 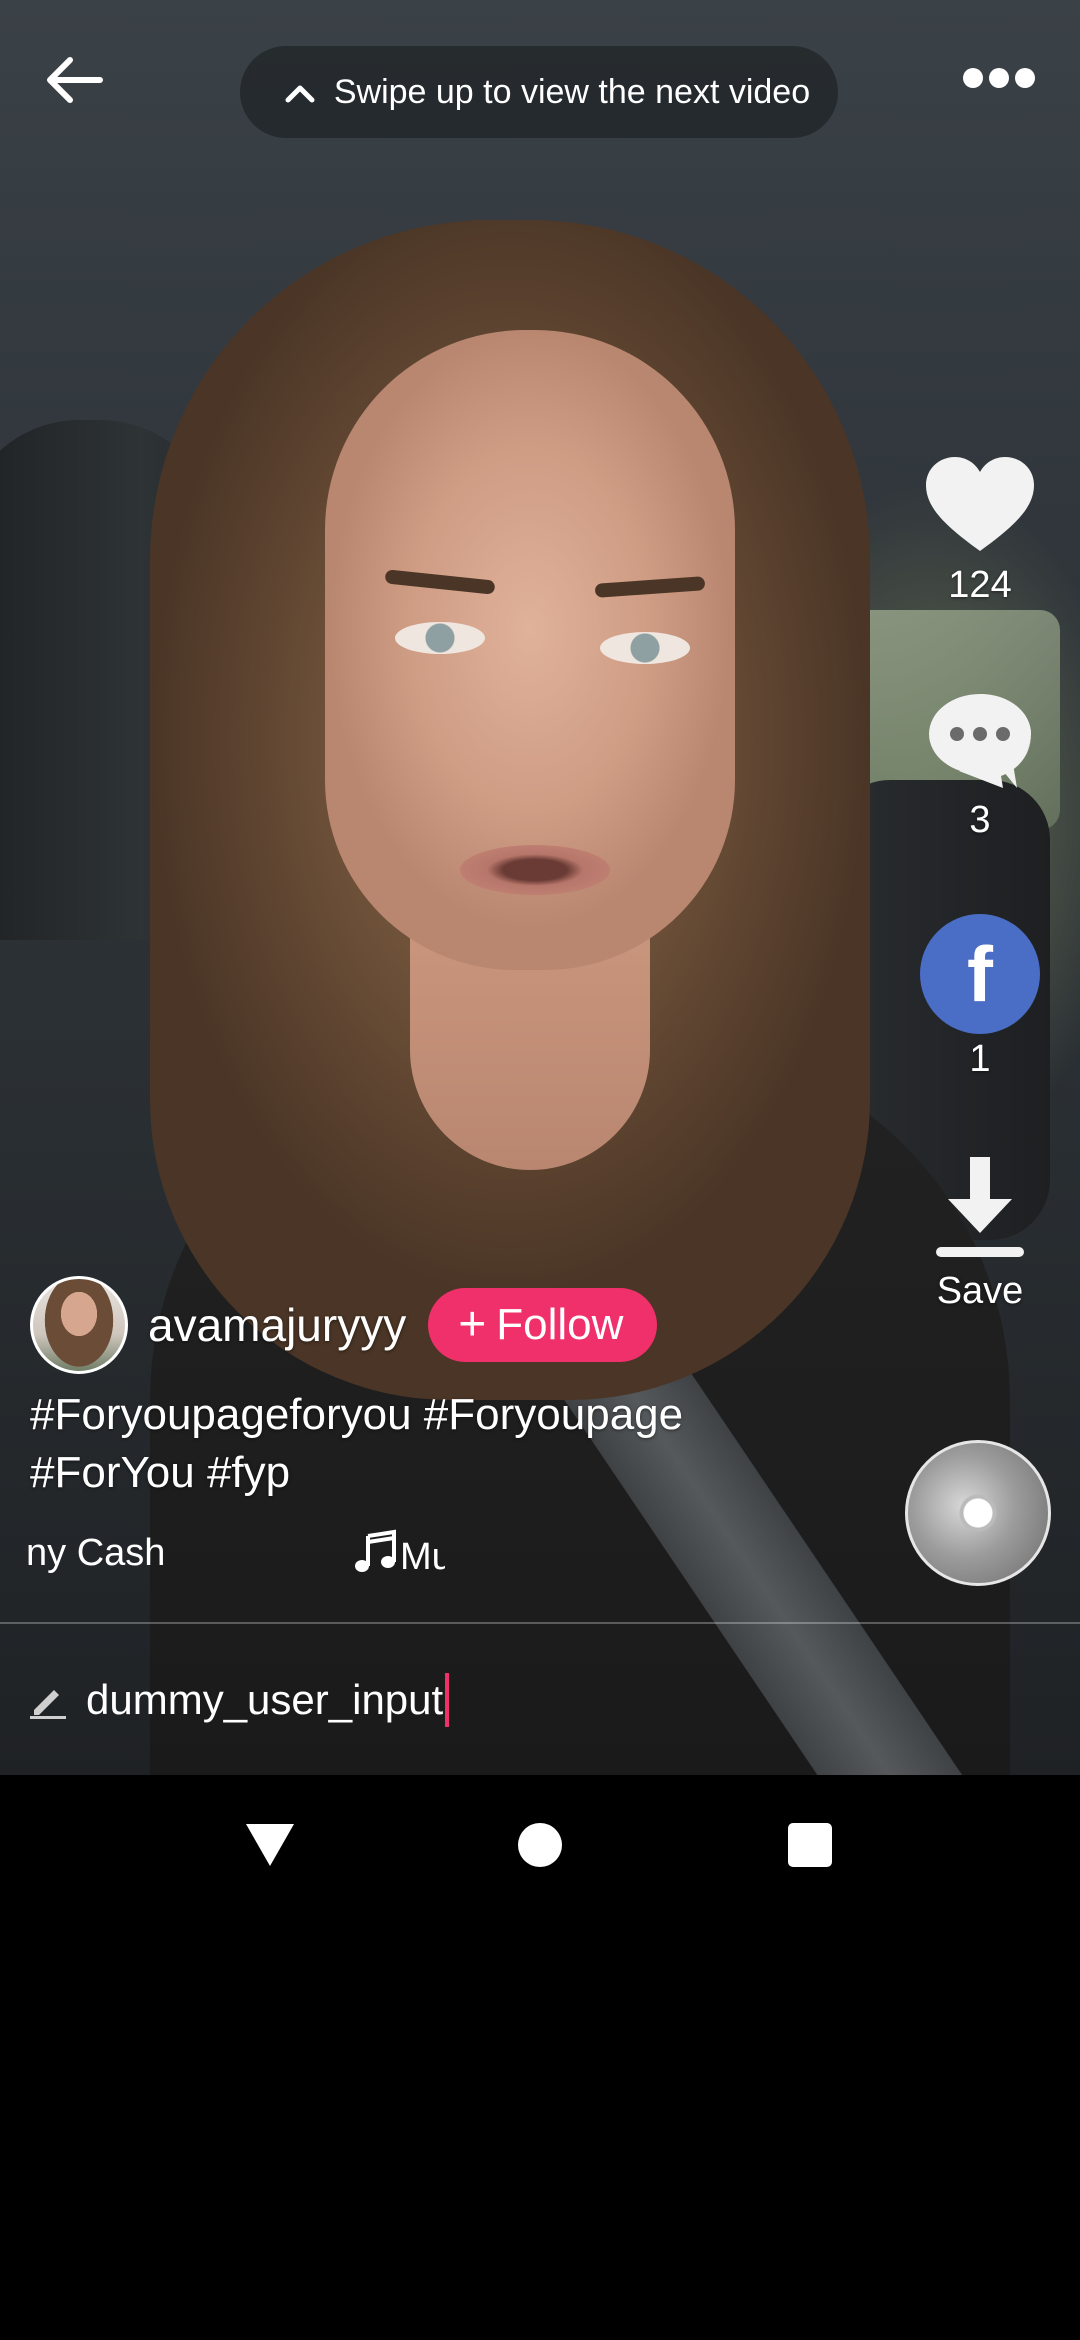 I want to click on back-button, so click(x=74, y=82).